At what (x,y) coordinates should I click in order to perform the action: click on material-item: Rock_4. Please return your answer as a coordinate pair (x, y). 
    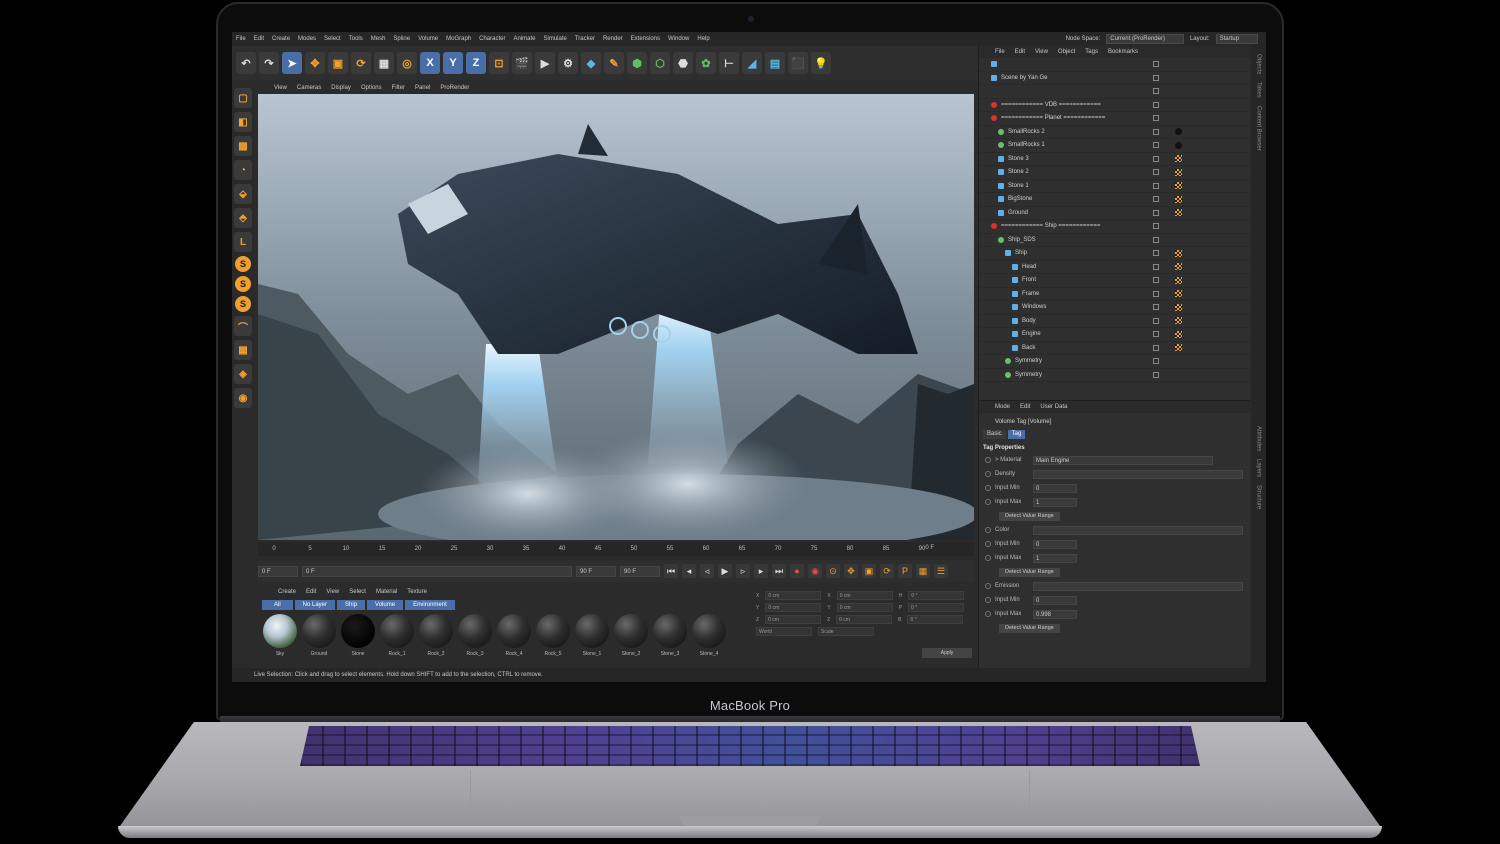
    Looking at the image, I should click on (514, 635).